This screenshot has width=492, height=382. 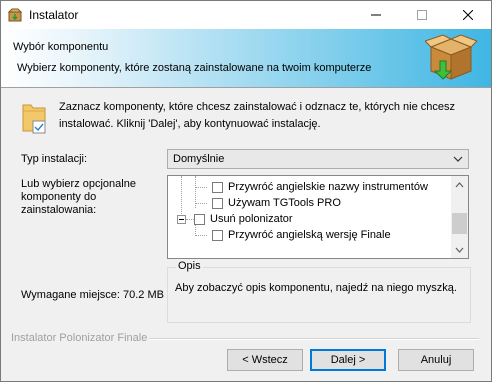 I want to click on footer-separator, so click(x=314, y=339).